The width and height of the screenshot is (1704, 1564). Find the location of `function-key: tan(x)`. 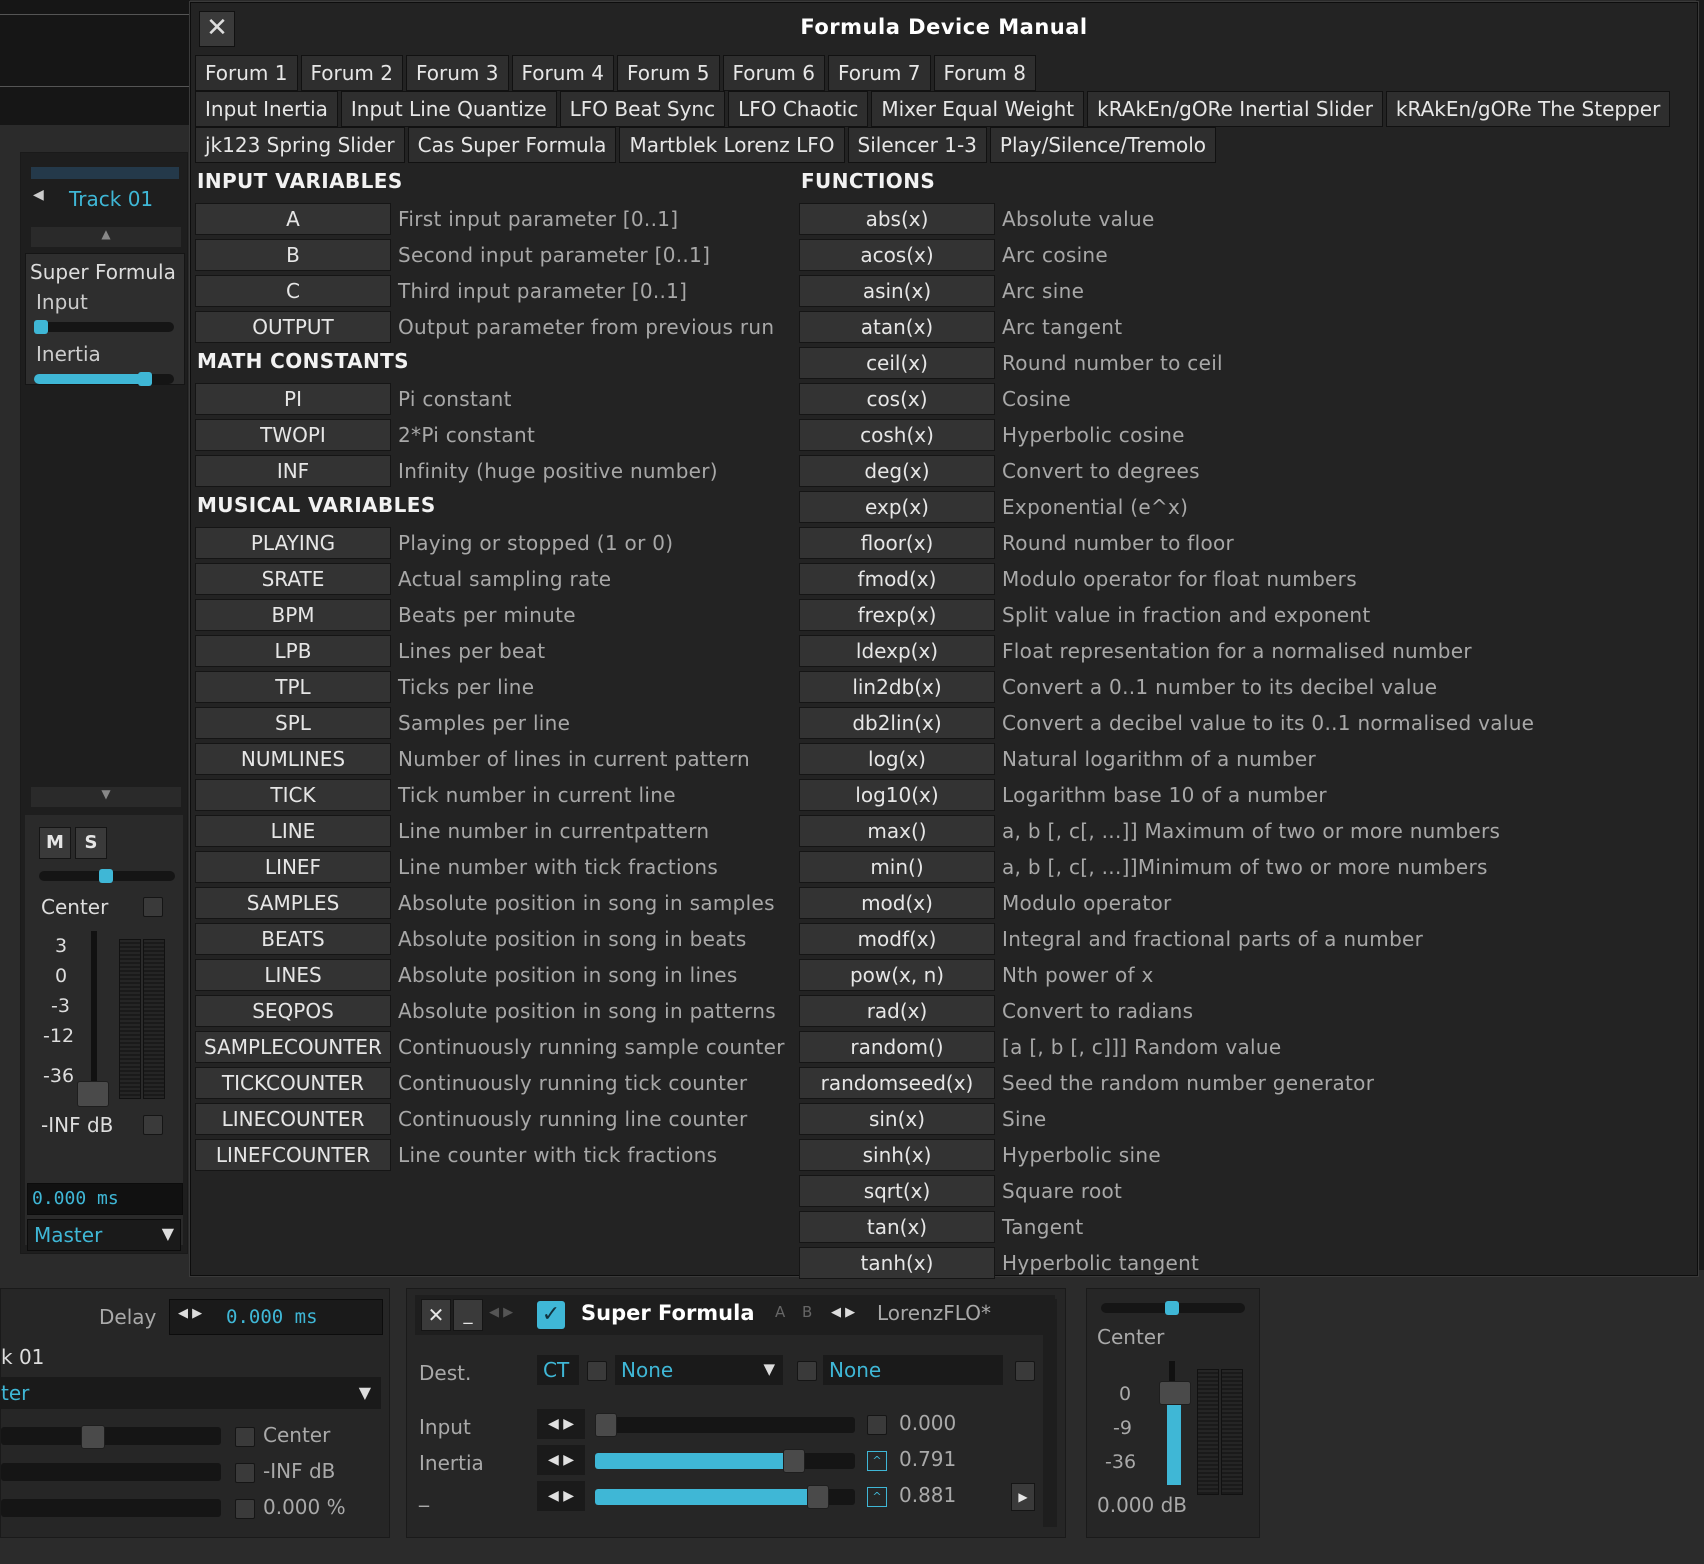

function-key: tan(x) is located at coordinates (897, 1226).